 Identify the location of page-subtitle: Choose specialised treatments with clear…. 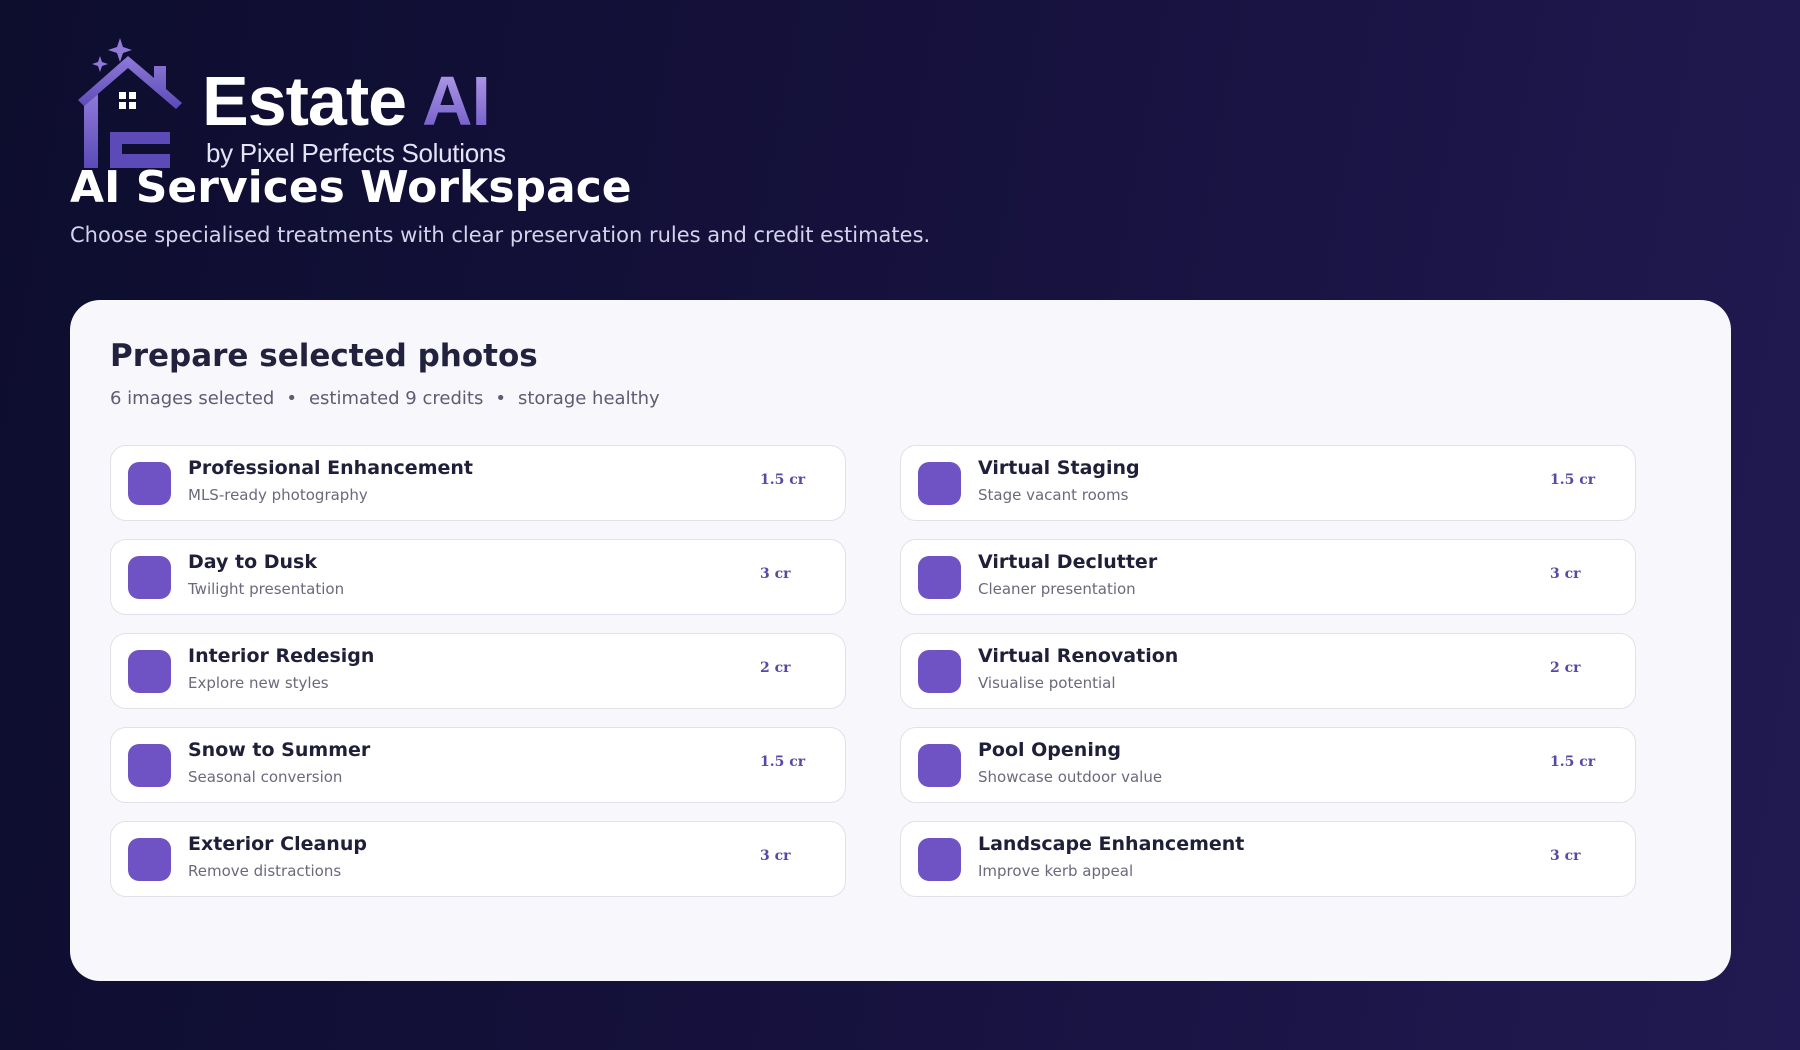
(500, 235).